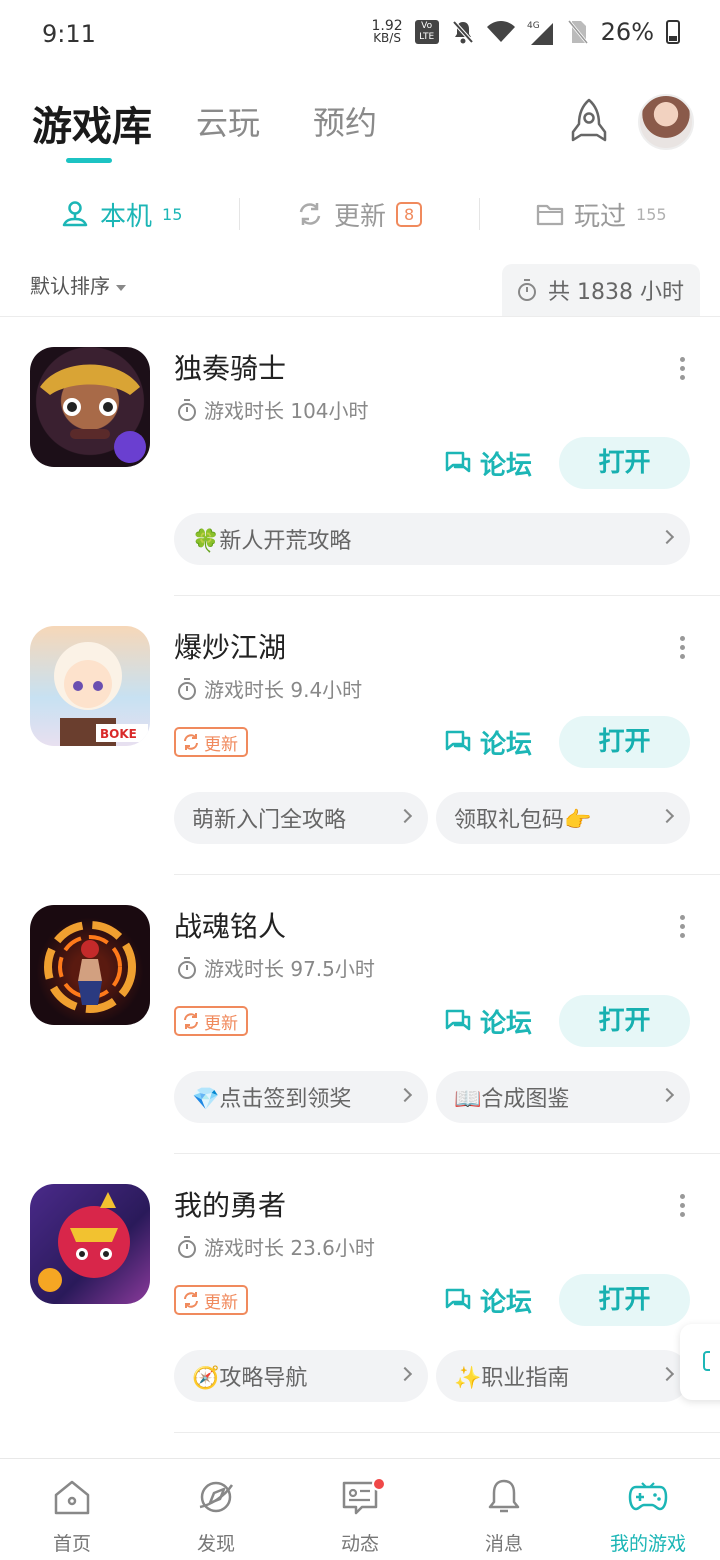 The height and width of the screenshot is (1560, 720). I want to click on game-playtime: 游戏时长 97.5小时, so click(275, 967).